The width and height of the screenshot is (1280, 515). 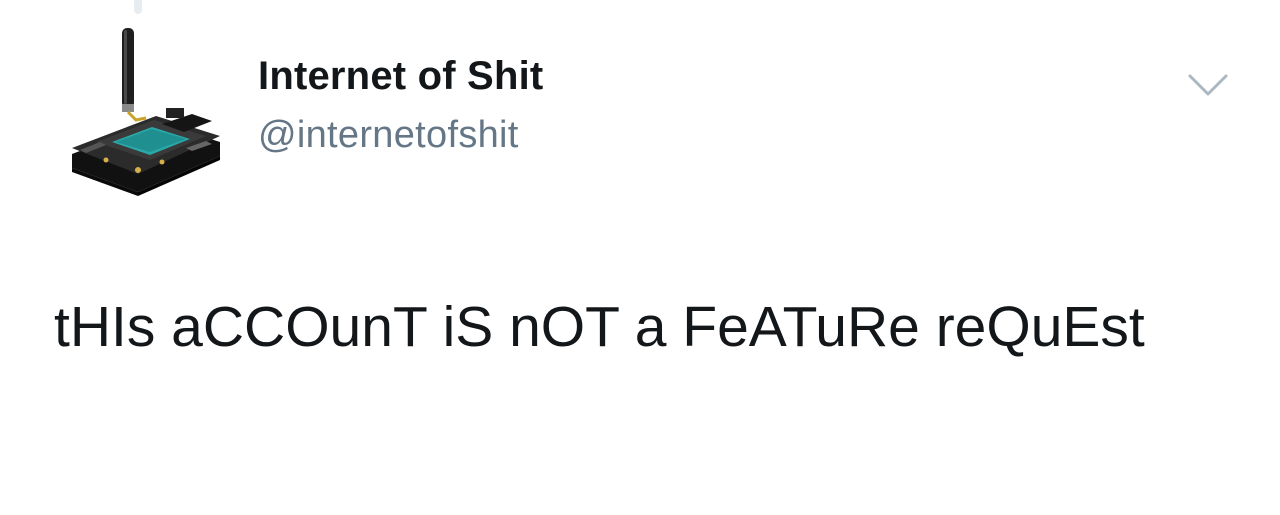 I want to click on antenna-icon, so click(x=134, y=75).